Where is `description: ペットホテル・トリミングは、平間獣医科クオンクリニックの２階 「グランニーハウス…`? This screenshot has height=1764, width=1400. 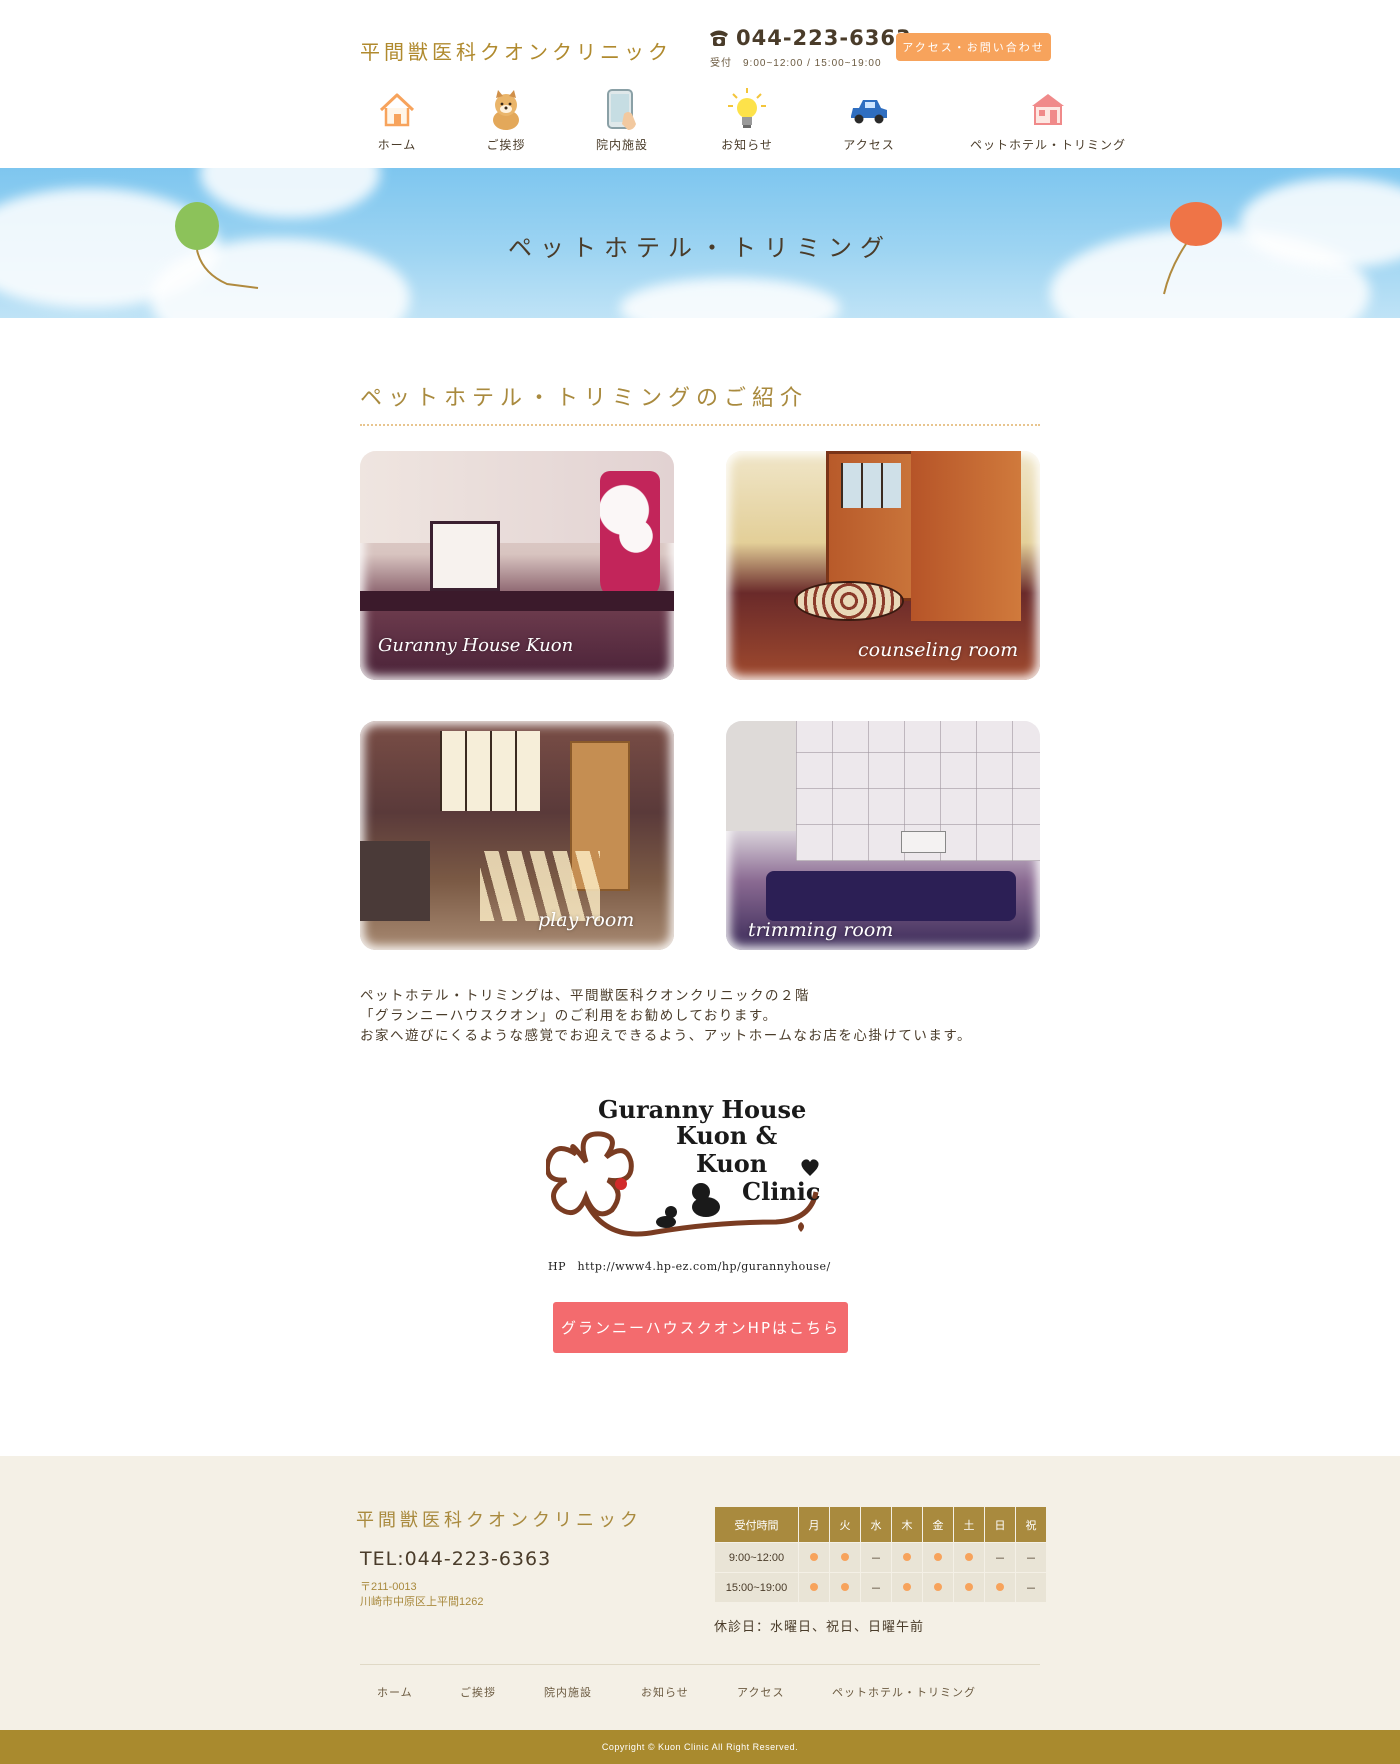
description: ペットホテル・トリミングは、平間獣医科クオンクリニックの２階 「グランニーハウス… is located at coordinates (666, 1016).